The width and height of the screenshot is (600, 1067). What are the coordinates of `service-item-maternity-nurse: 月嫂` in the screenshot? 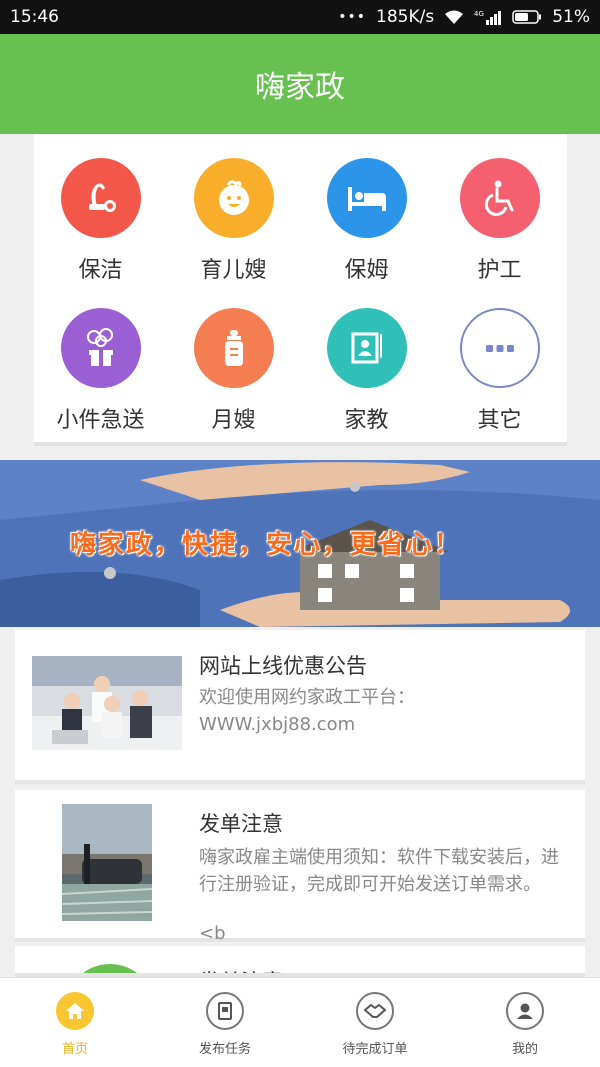 It's located at (233, 359).